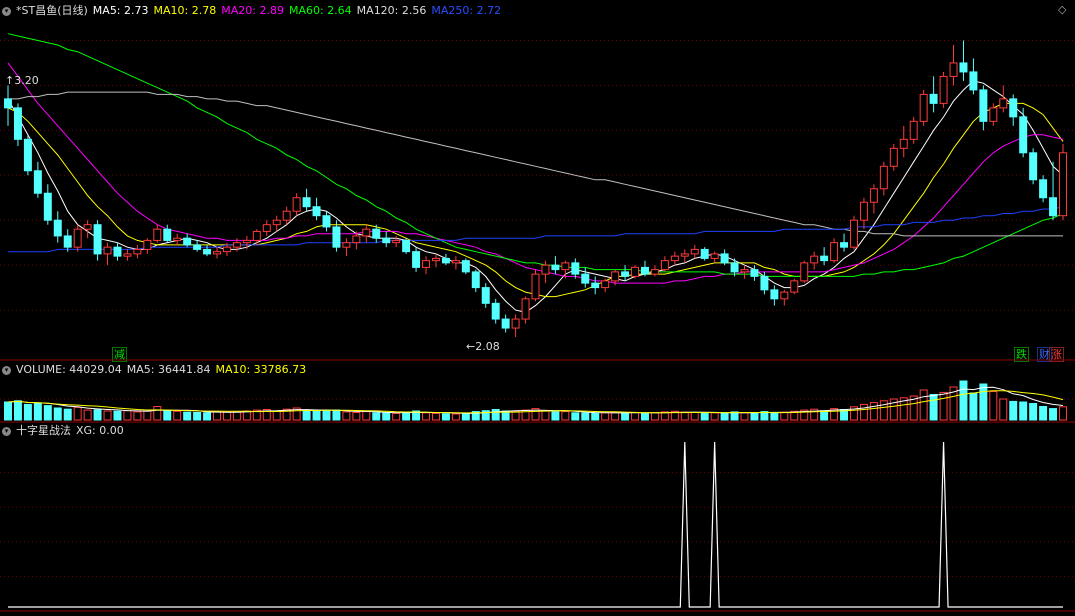  Describe the element at coordinates (119, 354) in the screenshot. I see `event-tag-jian: 减` at that location.